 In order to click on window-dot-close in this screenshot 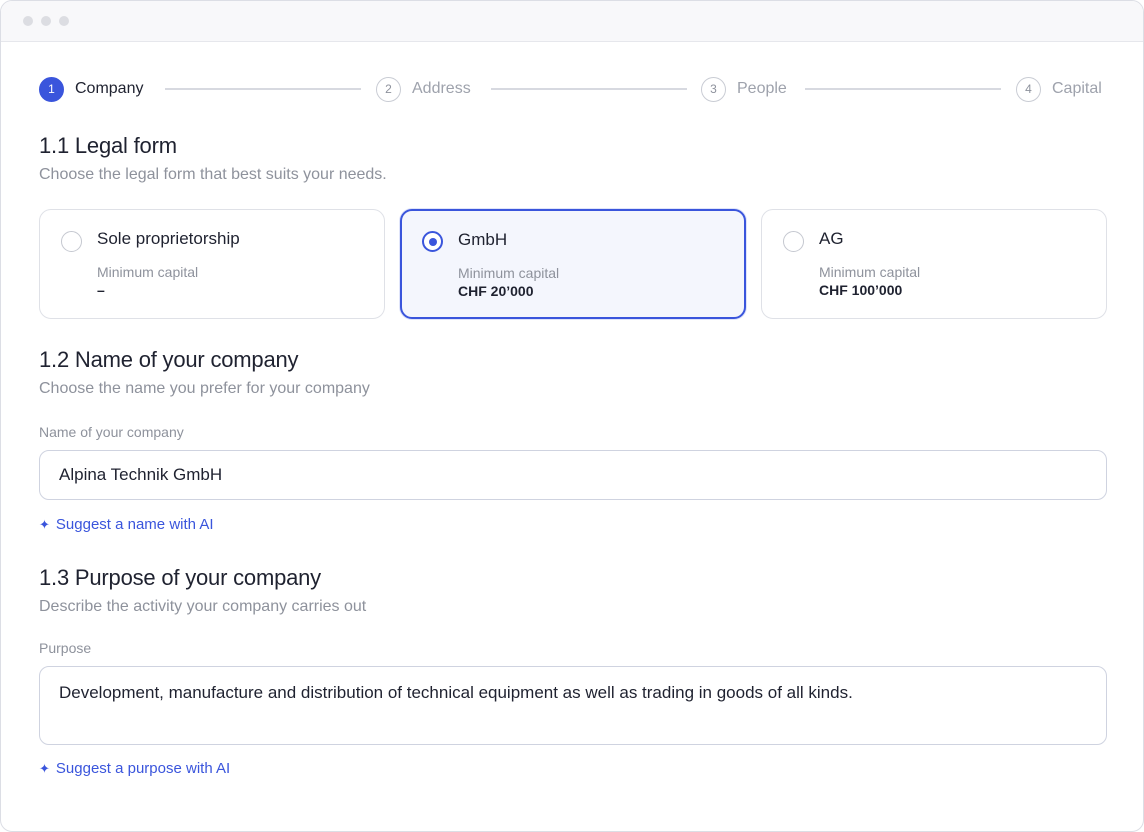, I will do `click(28, 21)`.